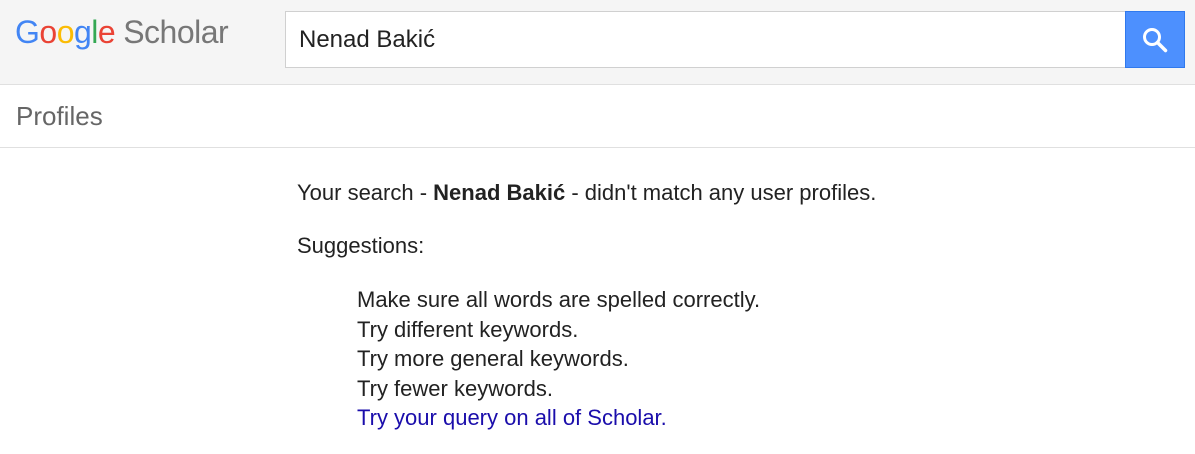 This screenshot has height=454, width=1195. What do you see at coordinates (493, 358) in the screenshot?
I see `suggestion-item: Try more general keywords.` at bounding box center [493, 358].